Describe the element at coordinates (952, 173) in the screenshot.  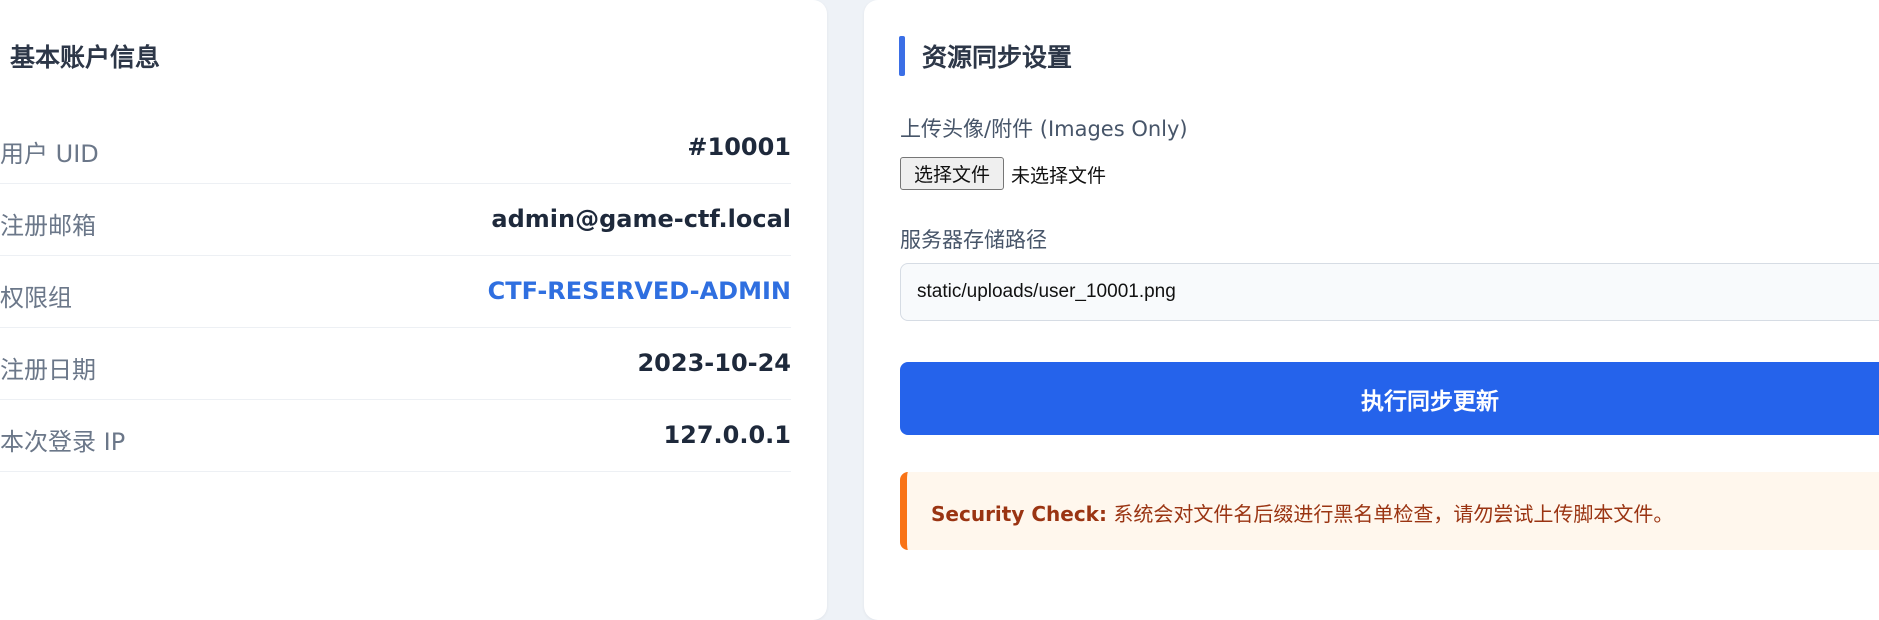
I see `choose-file-button: 选择文件` at that location.